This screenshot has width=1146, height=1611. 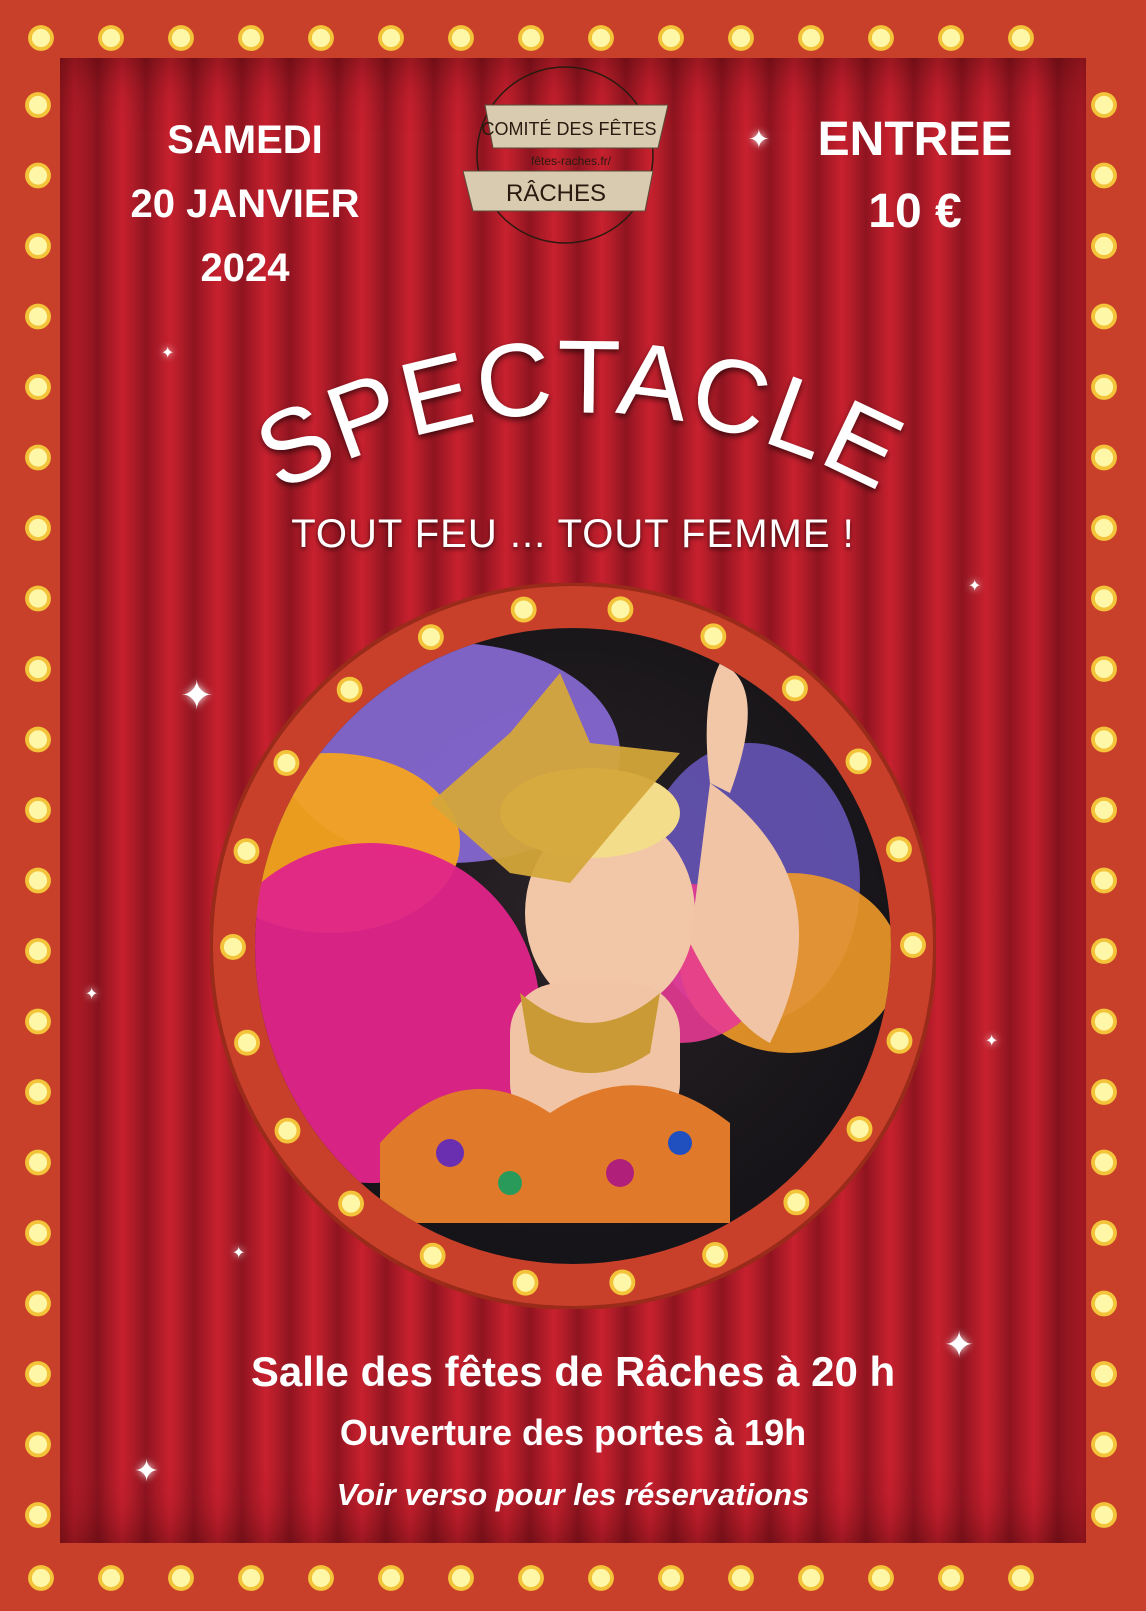 I want to click on title-text: SPECTACLE, so click(x=579, y=426).